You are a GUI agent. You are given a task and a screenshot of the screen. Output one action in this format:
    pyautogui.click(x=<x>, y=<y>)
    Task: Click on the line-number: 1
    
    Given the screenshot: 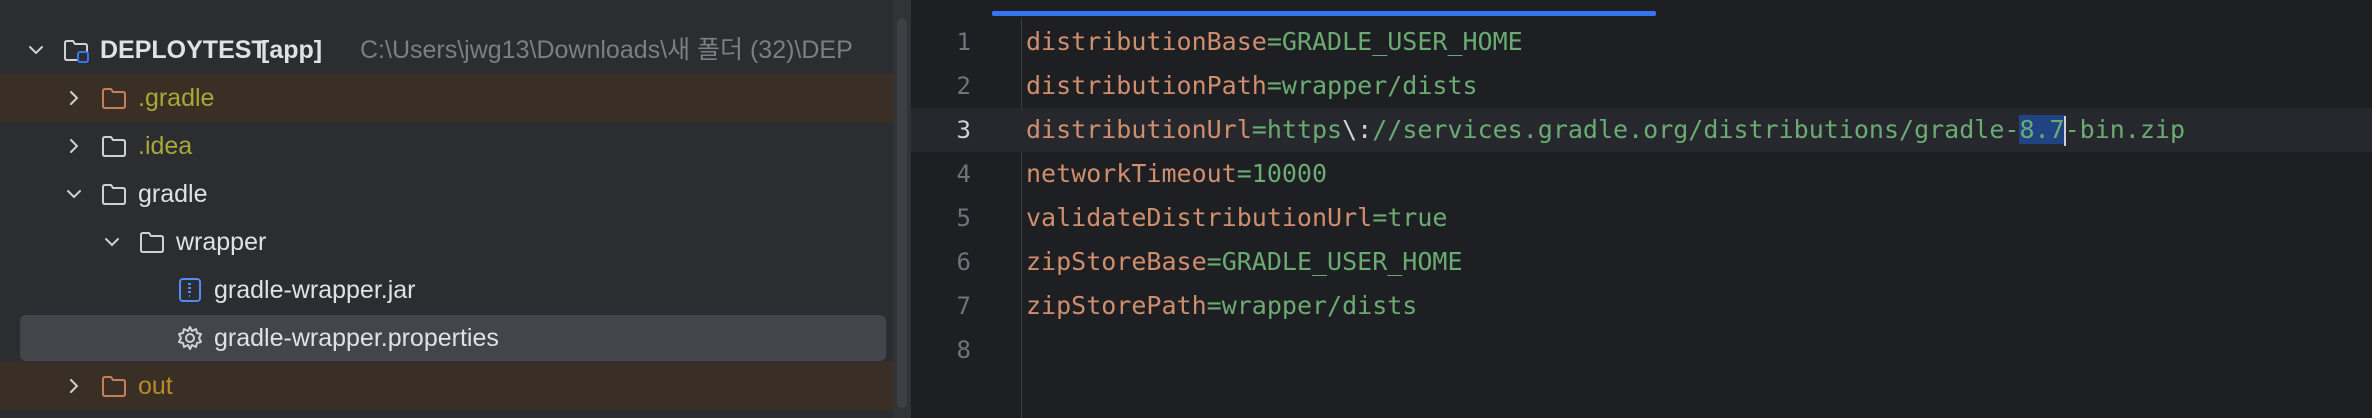 What is the action you would take?
    pyautogui.click(x=963, y=42)
    